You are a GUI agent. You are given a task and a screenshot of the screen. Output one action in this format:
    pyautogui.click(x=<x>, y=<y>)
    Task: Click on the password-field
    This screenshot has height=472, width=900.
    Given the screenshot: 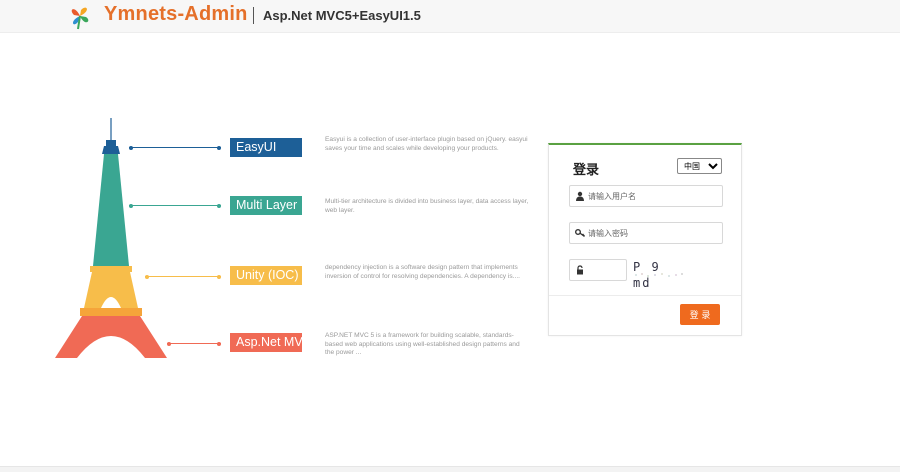 What is the action you would take?
    pyautogui.click(x=646, y=233)
    